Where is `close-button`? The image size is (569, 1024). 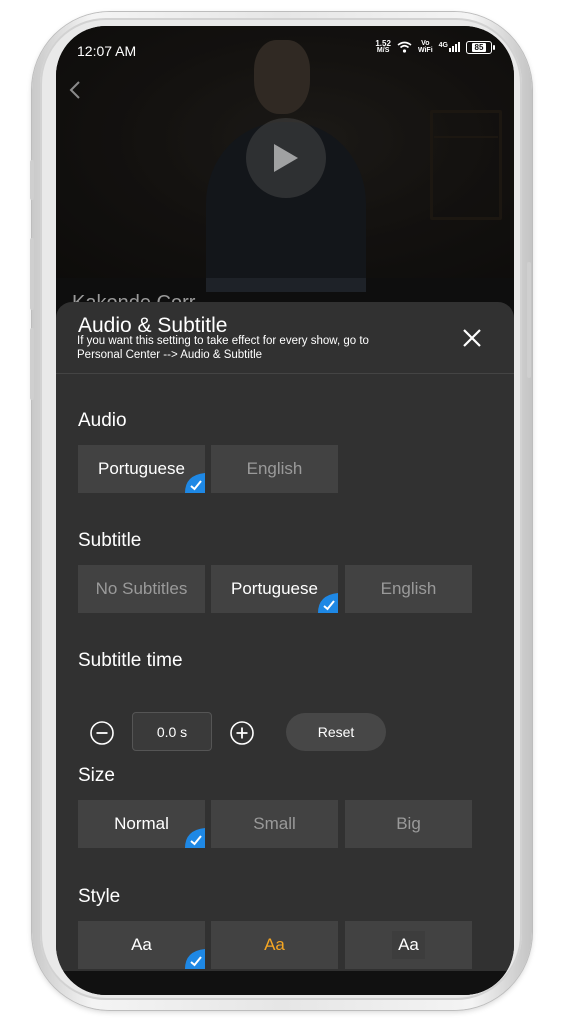
close-button is located at coordinates (472, 338).